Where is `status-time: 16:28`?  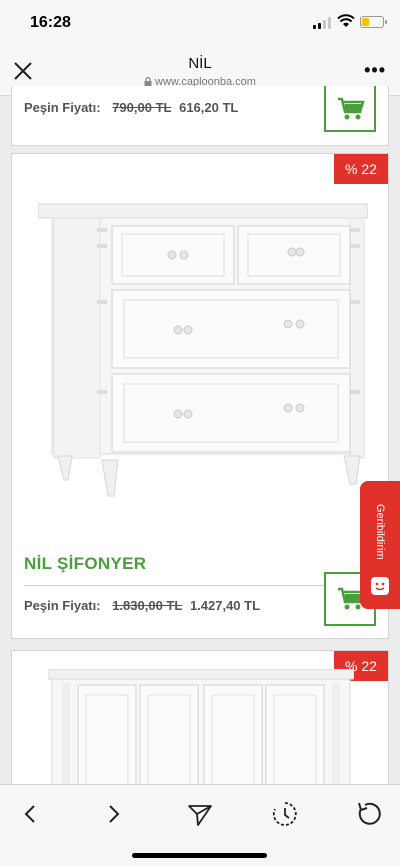 status-time: 16:28 is located at coordinates (50, 22).